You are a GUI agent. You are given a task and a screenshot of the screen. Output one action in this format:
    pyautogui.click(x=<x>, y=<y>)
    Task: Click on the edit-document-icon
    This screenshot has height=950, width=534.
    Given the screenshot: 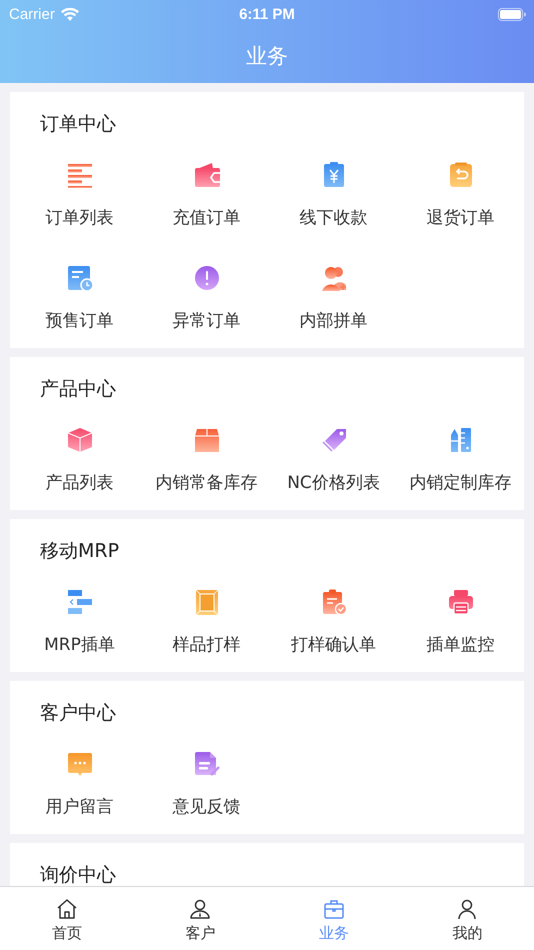 What is the action you would take?
    pyautogui.click(x=207, y=764)
    